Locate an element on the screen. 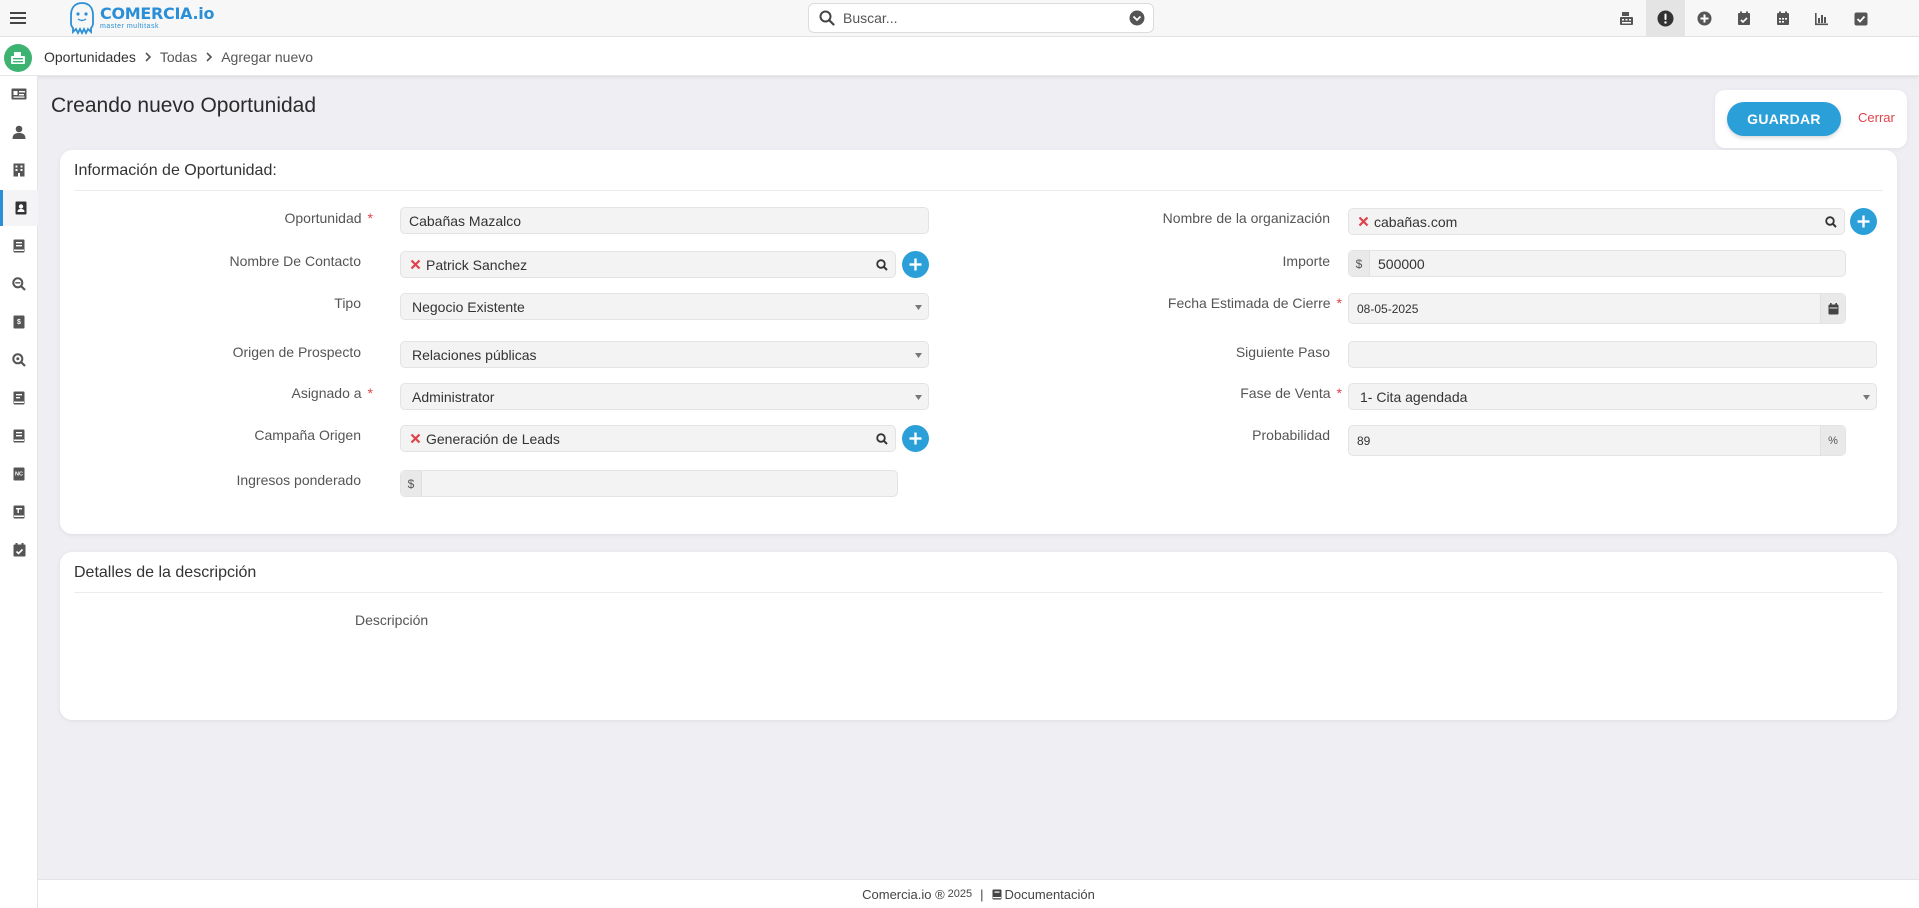 The height and width of the screenshot is (908, 1919). importe-input: $ 500000 is located at coordinates (1597, 263).